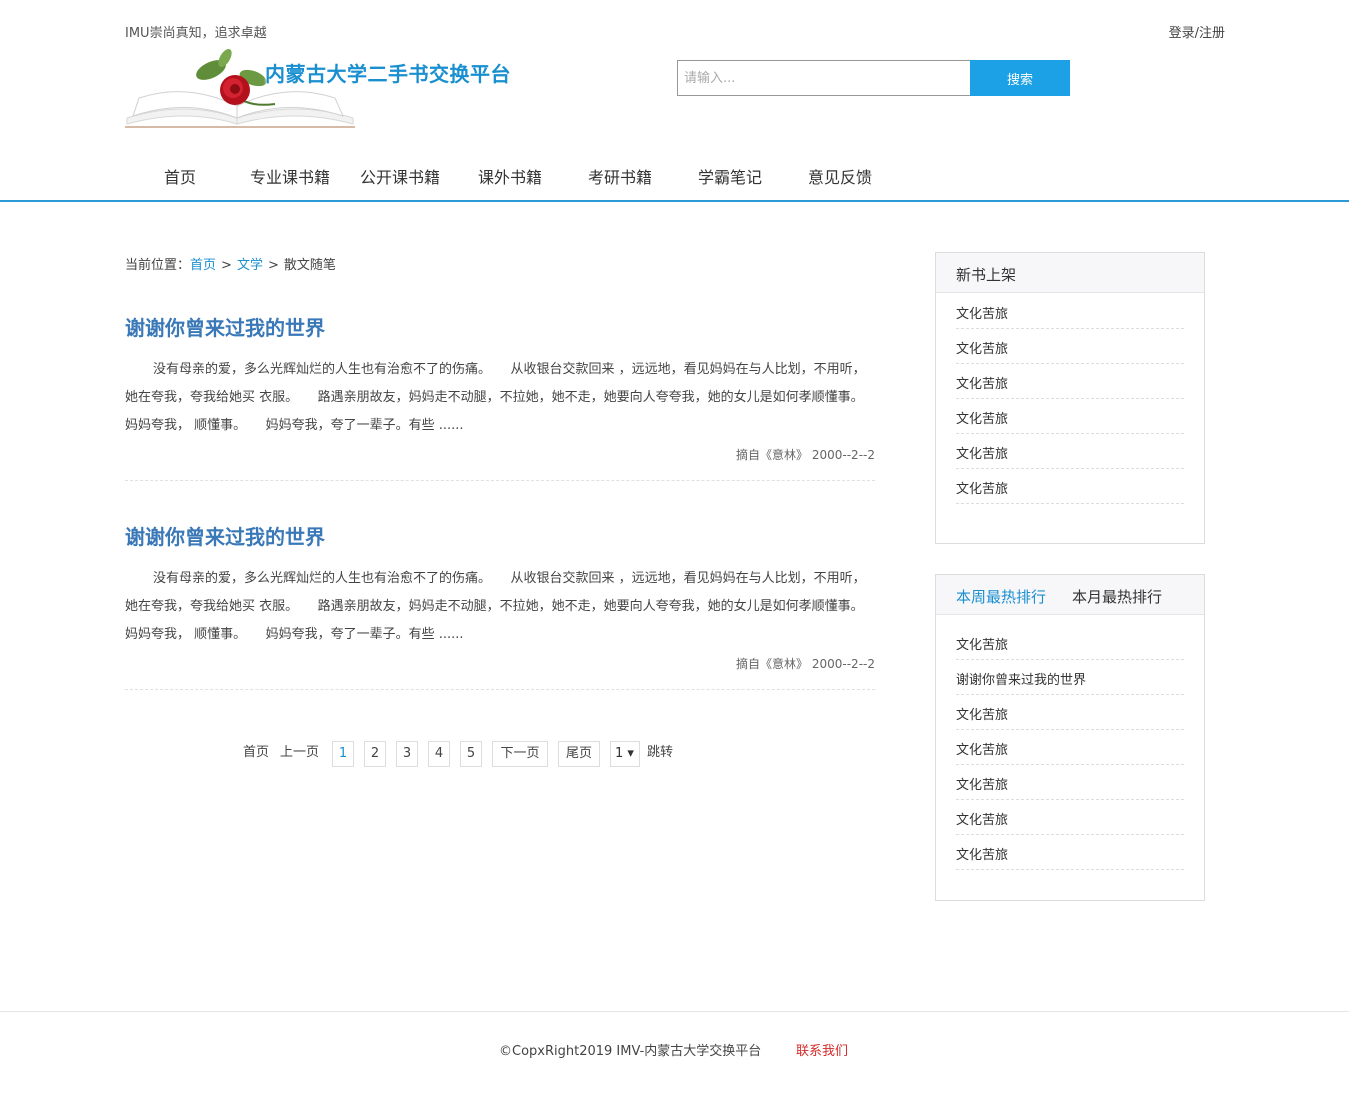  What do you see at coordinates (1020, 78) in the screenshot?
I see `search-button: 搜索` at bounding box center [1020, 78].